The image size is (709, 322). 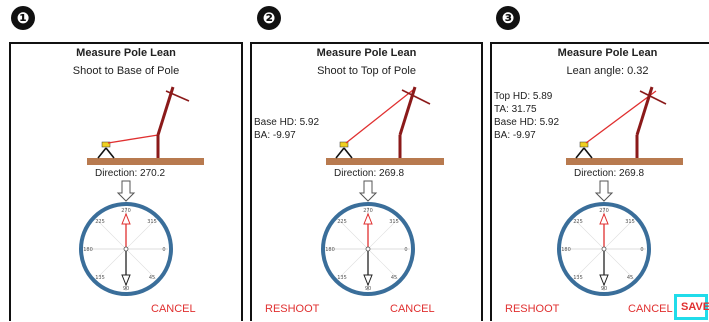 What do you see at coordinates (130, 173) in the screenshot?
I see `direction-readout: Direction: 270.2` at bounding box center [130, 173].